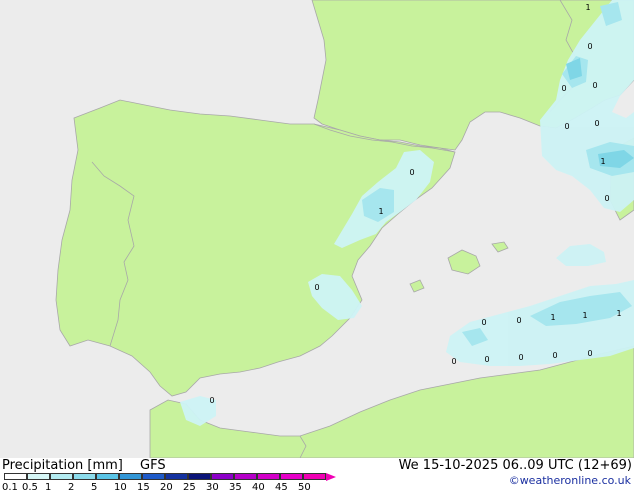 The image size is (634, 493). I want to click on forecast-datetime: We 15-10-2025 06..09 UTC (12+69), so click(515, 465).